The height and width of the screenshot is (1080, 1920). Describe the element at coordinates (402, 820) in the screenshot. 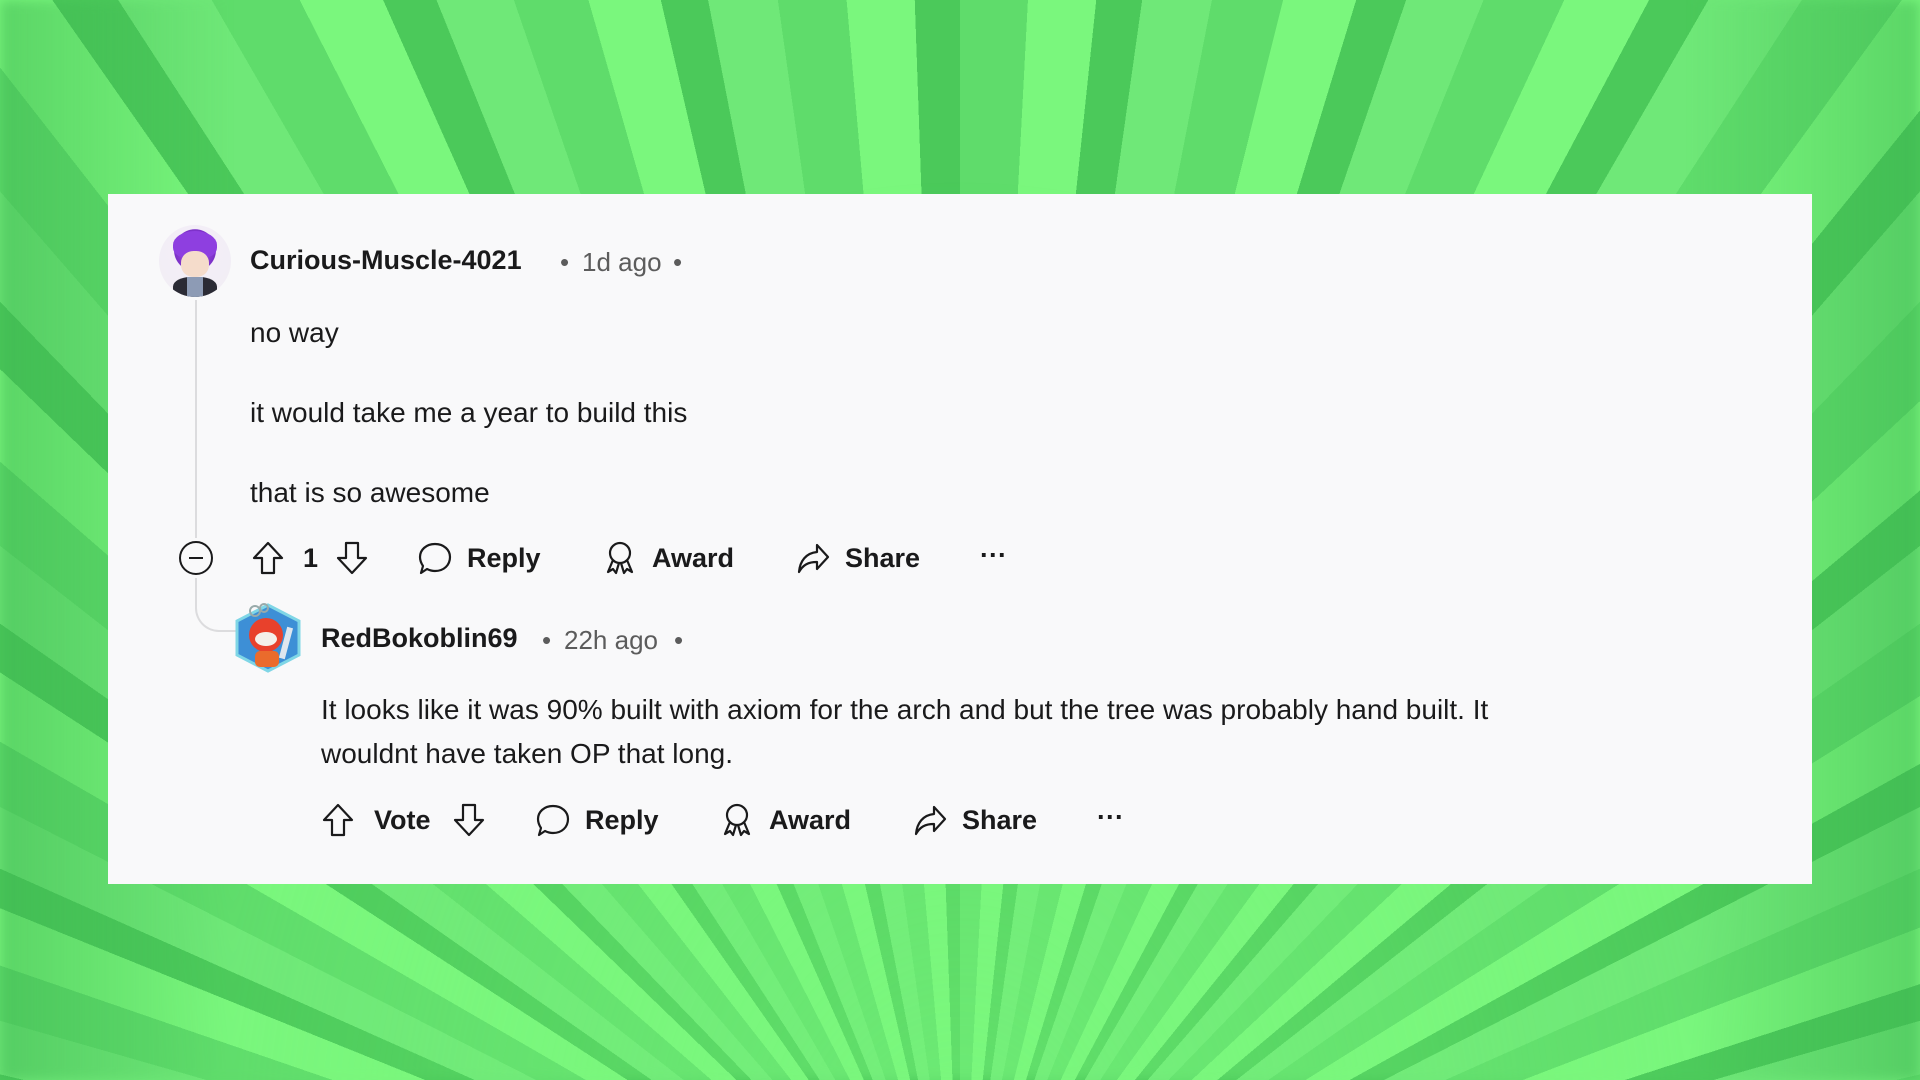

I see `vote-label: Vote` at that location.